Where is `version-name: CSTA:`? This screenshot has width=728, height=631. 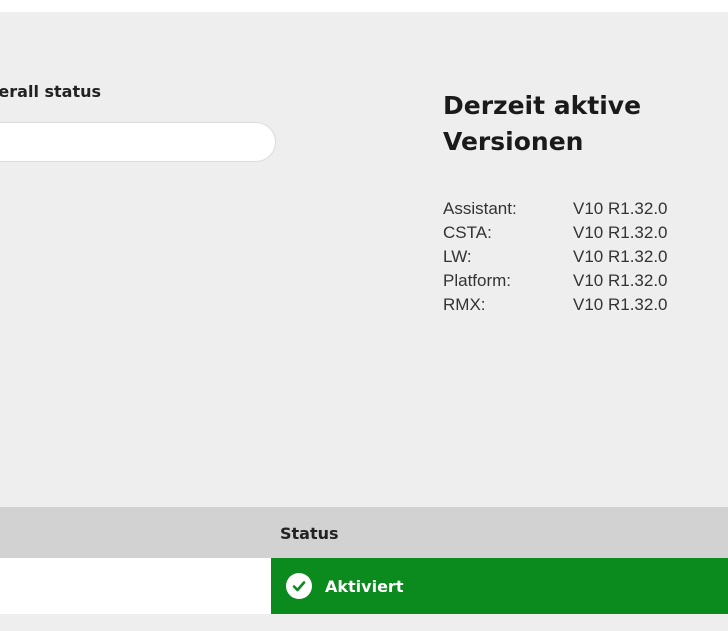
version-name: CSTA: is located at coordinates (467, 232).